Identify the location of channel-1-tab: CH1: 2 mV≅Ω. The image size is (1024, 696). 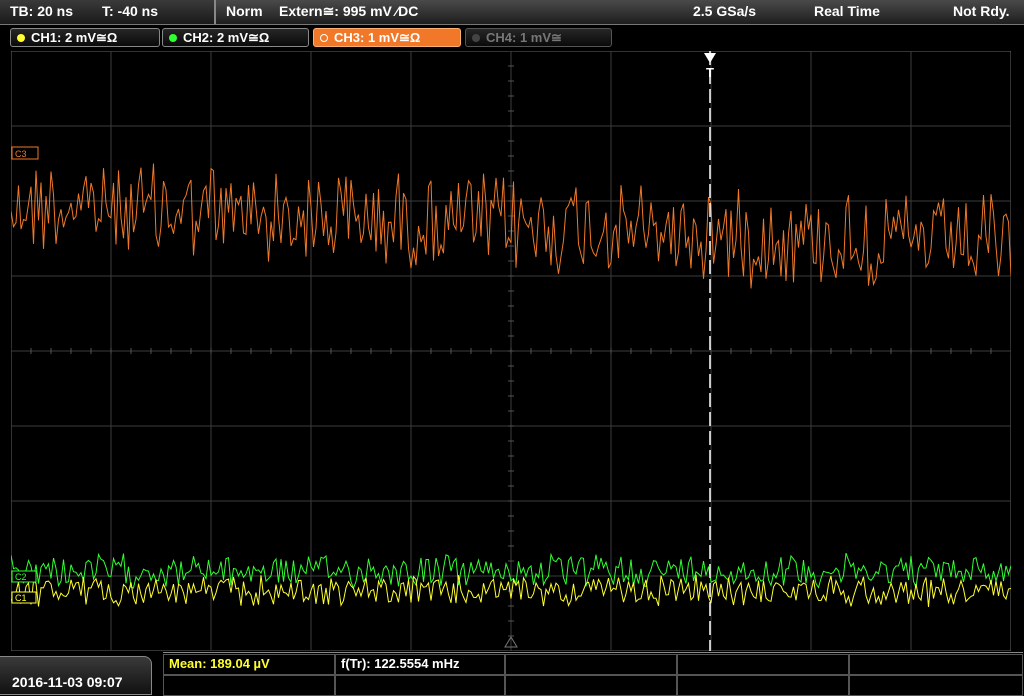
(85, 37).